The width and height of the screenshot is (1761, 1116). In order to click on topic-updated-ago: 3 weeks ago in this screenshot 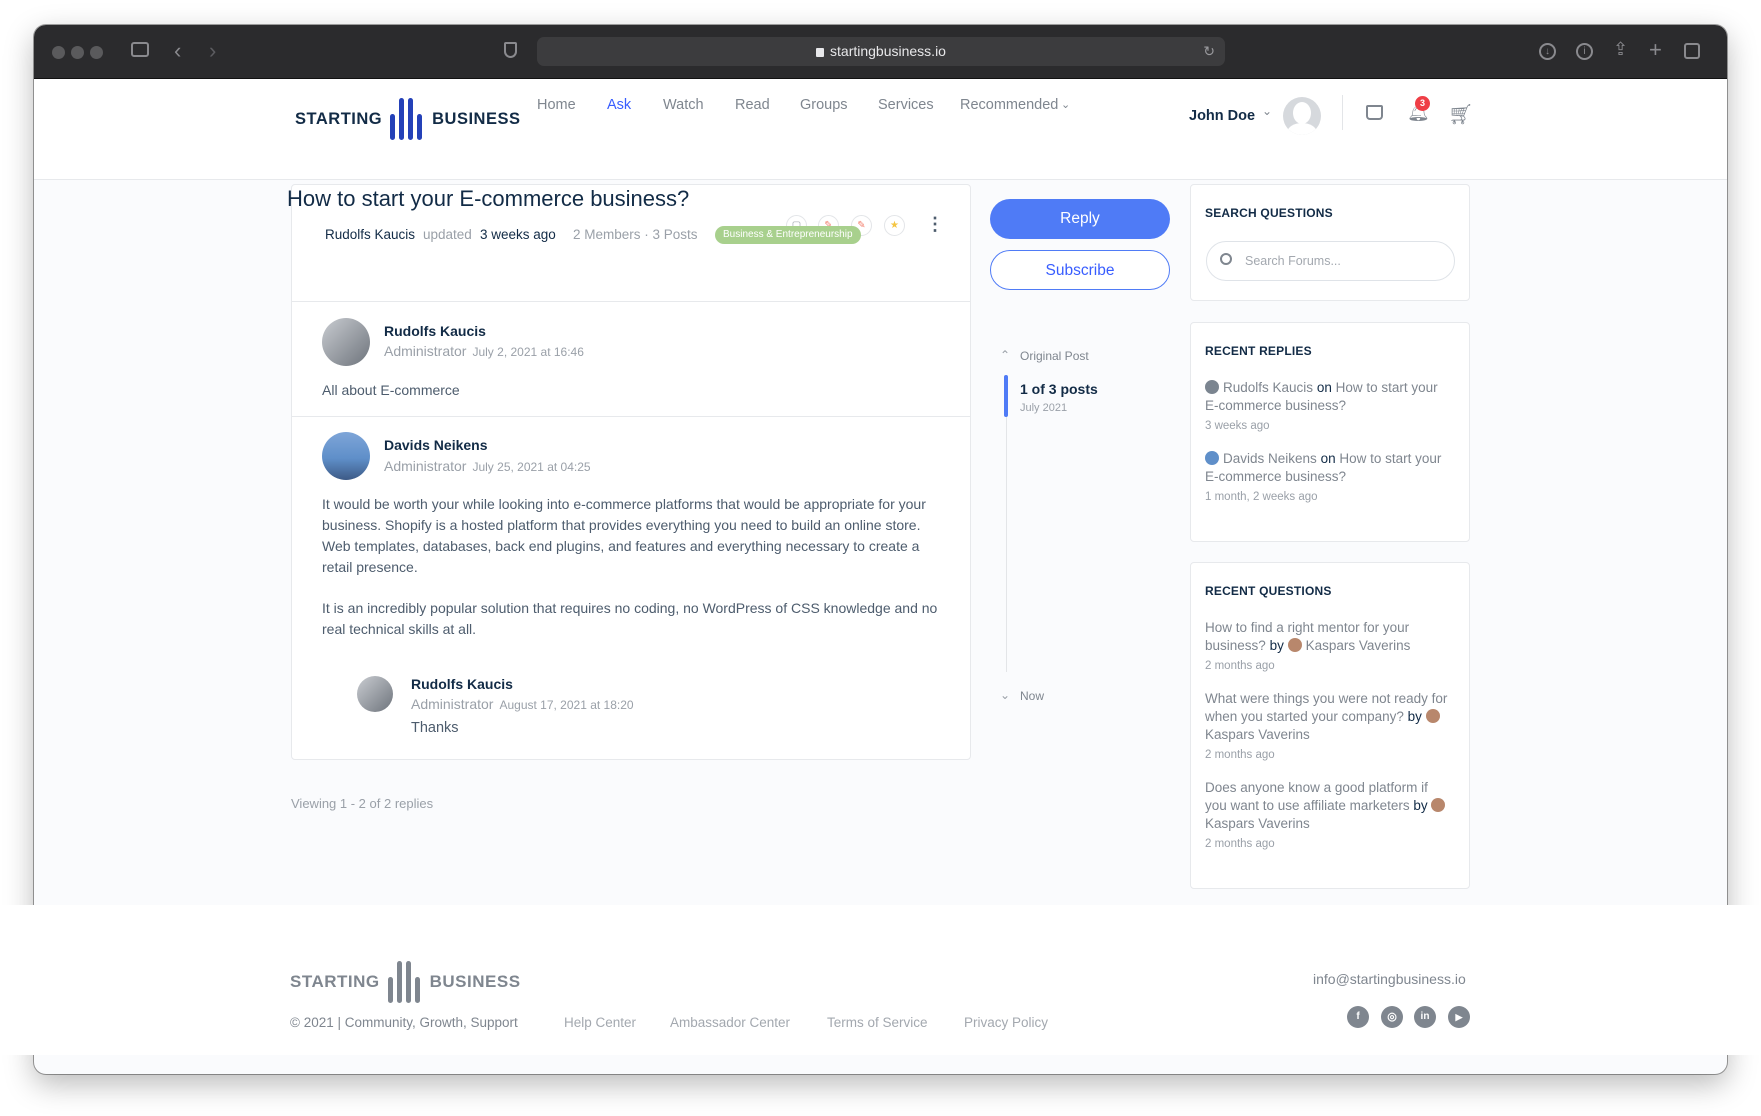, I will do `click(518, 234)`.